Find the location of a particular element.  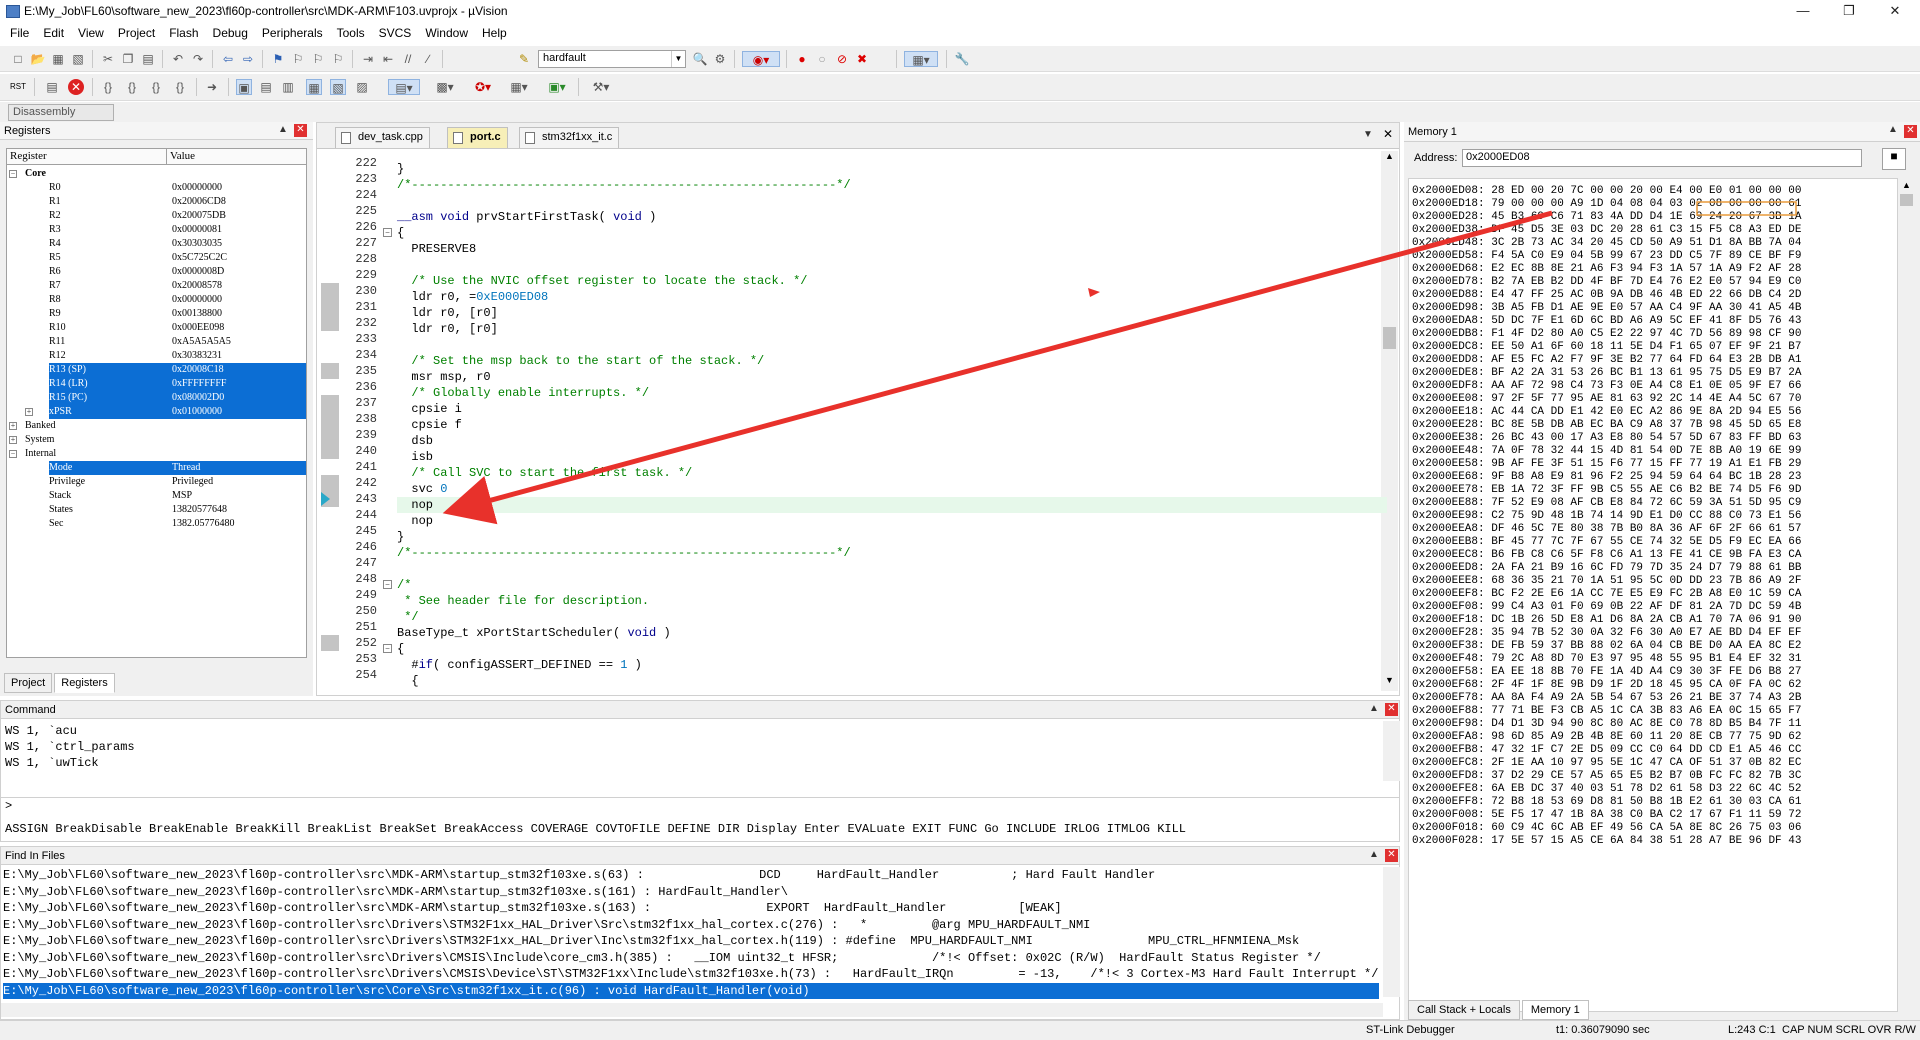

step-over-icon: {} is located at coordinates (132, 87).